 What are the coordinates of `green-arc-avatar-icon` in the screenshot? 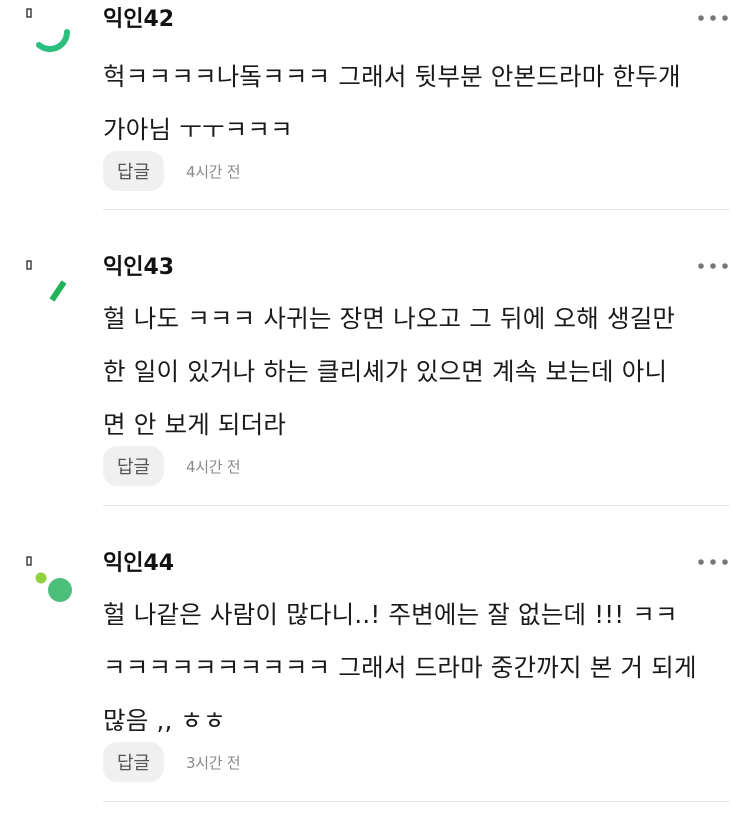 It's located at (52, 36).